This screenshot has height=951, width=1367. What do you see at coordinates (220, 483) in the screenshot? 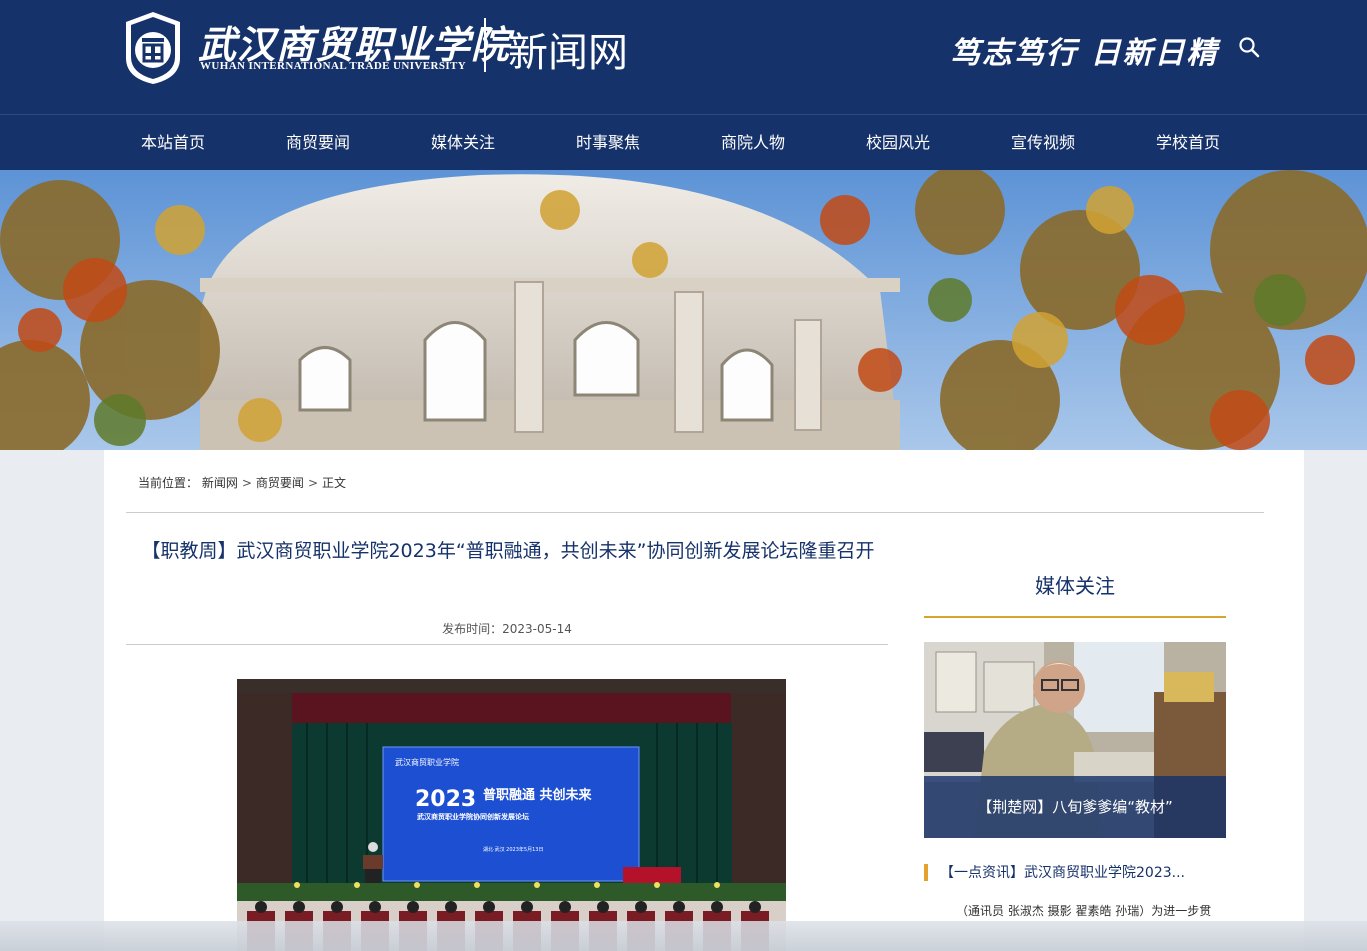
I see `breadcrumb-link-news-site: 新闻网` at bounding box center [220, 483].